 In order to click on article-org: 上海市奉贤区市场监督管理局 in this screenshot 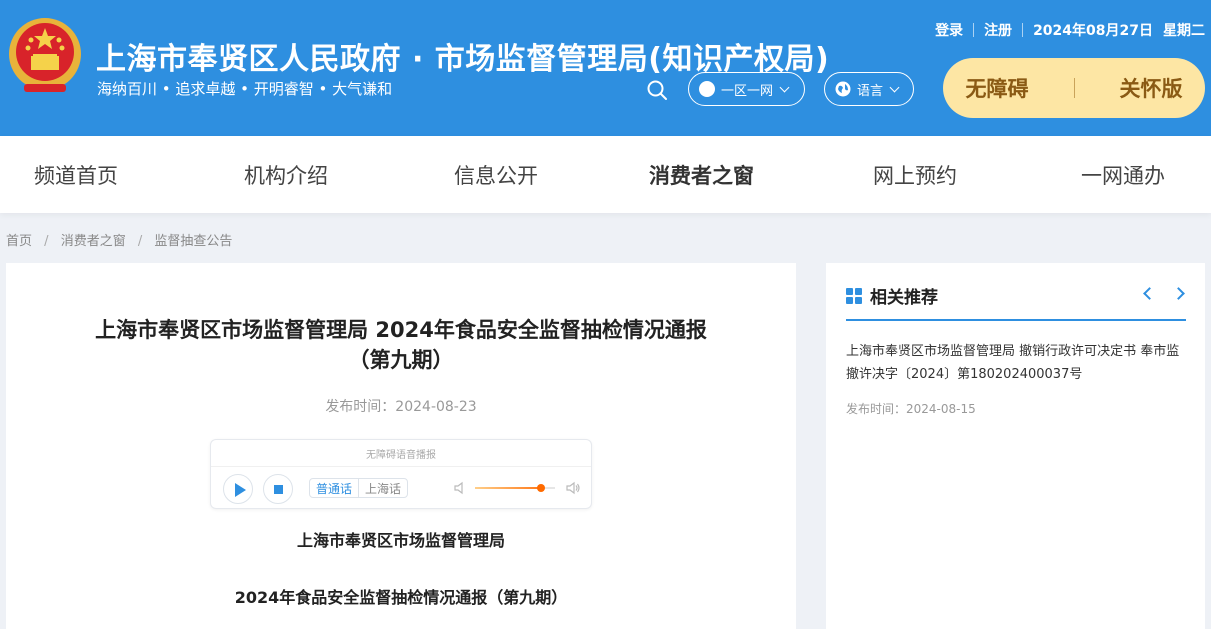, I will do `click(400, 540)`.